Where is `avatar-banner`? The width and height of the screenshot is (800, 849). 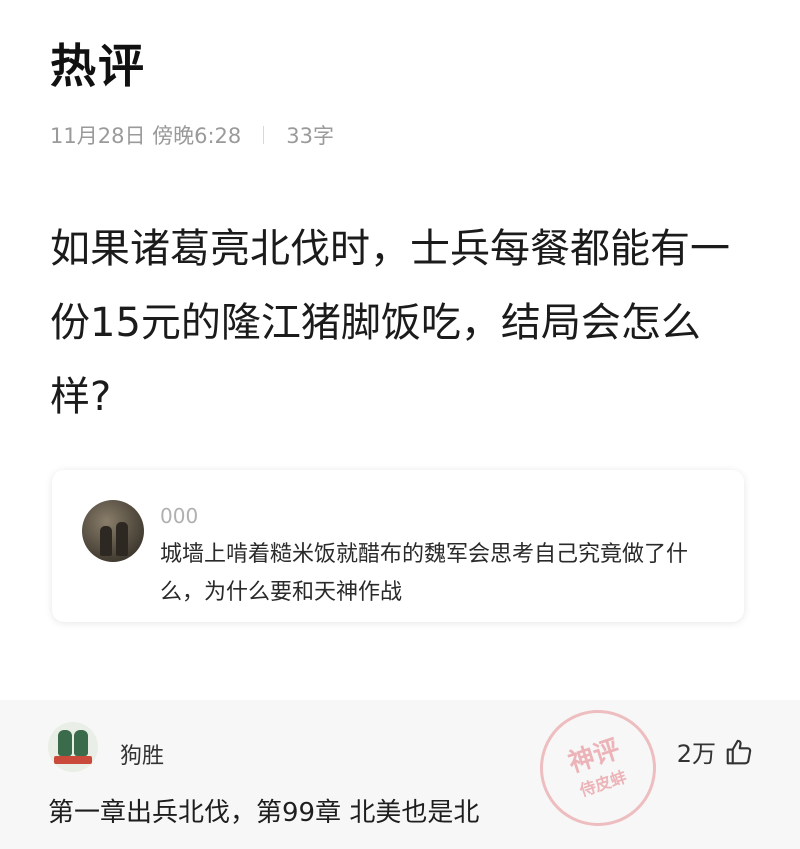 avatar-banner is located at coordinates (73, 760).